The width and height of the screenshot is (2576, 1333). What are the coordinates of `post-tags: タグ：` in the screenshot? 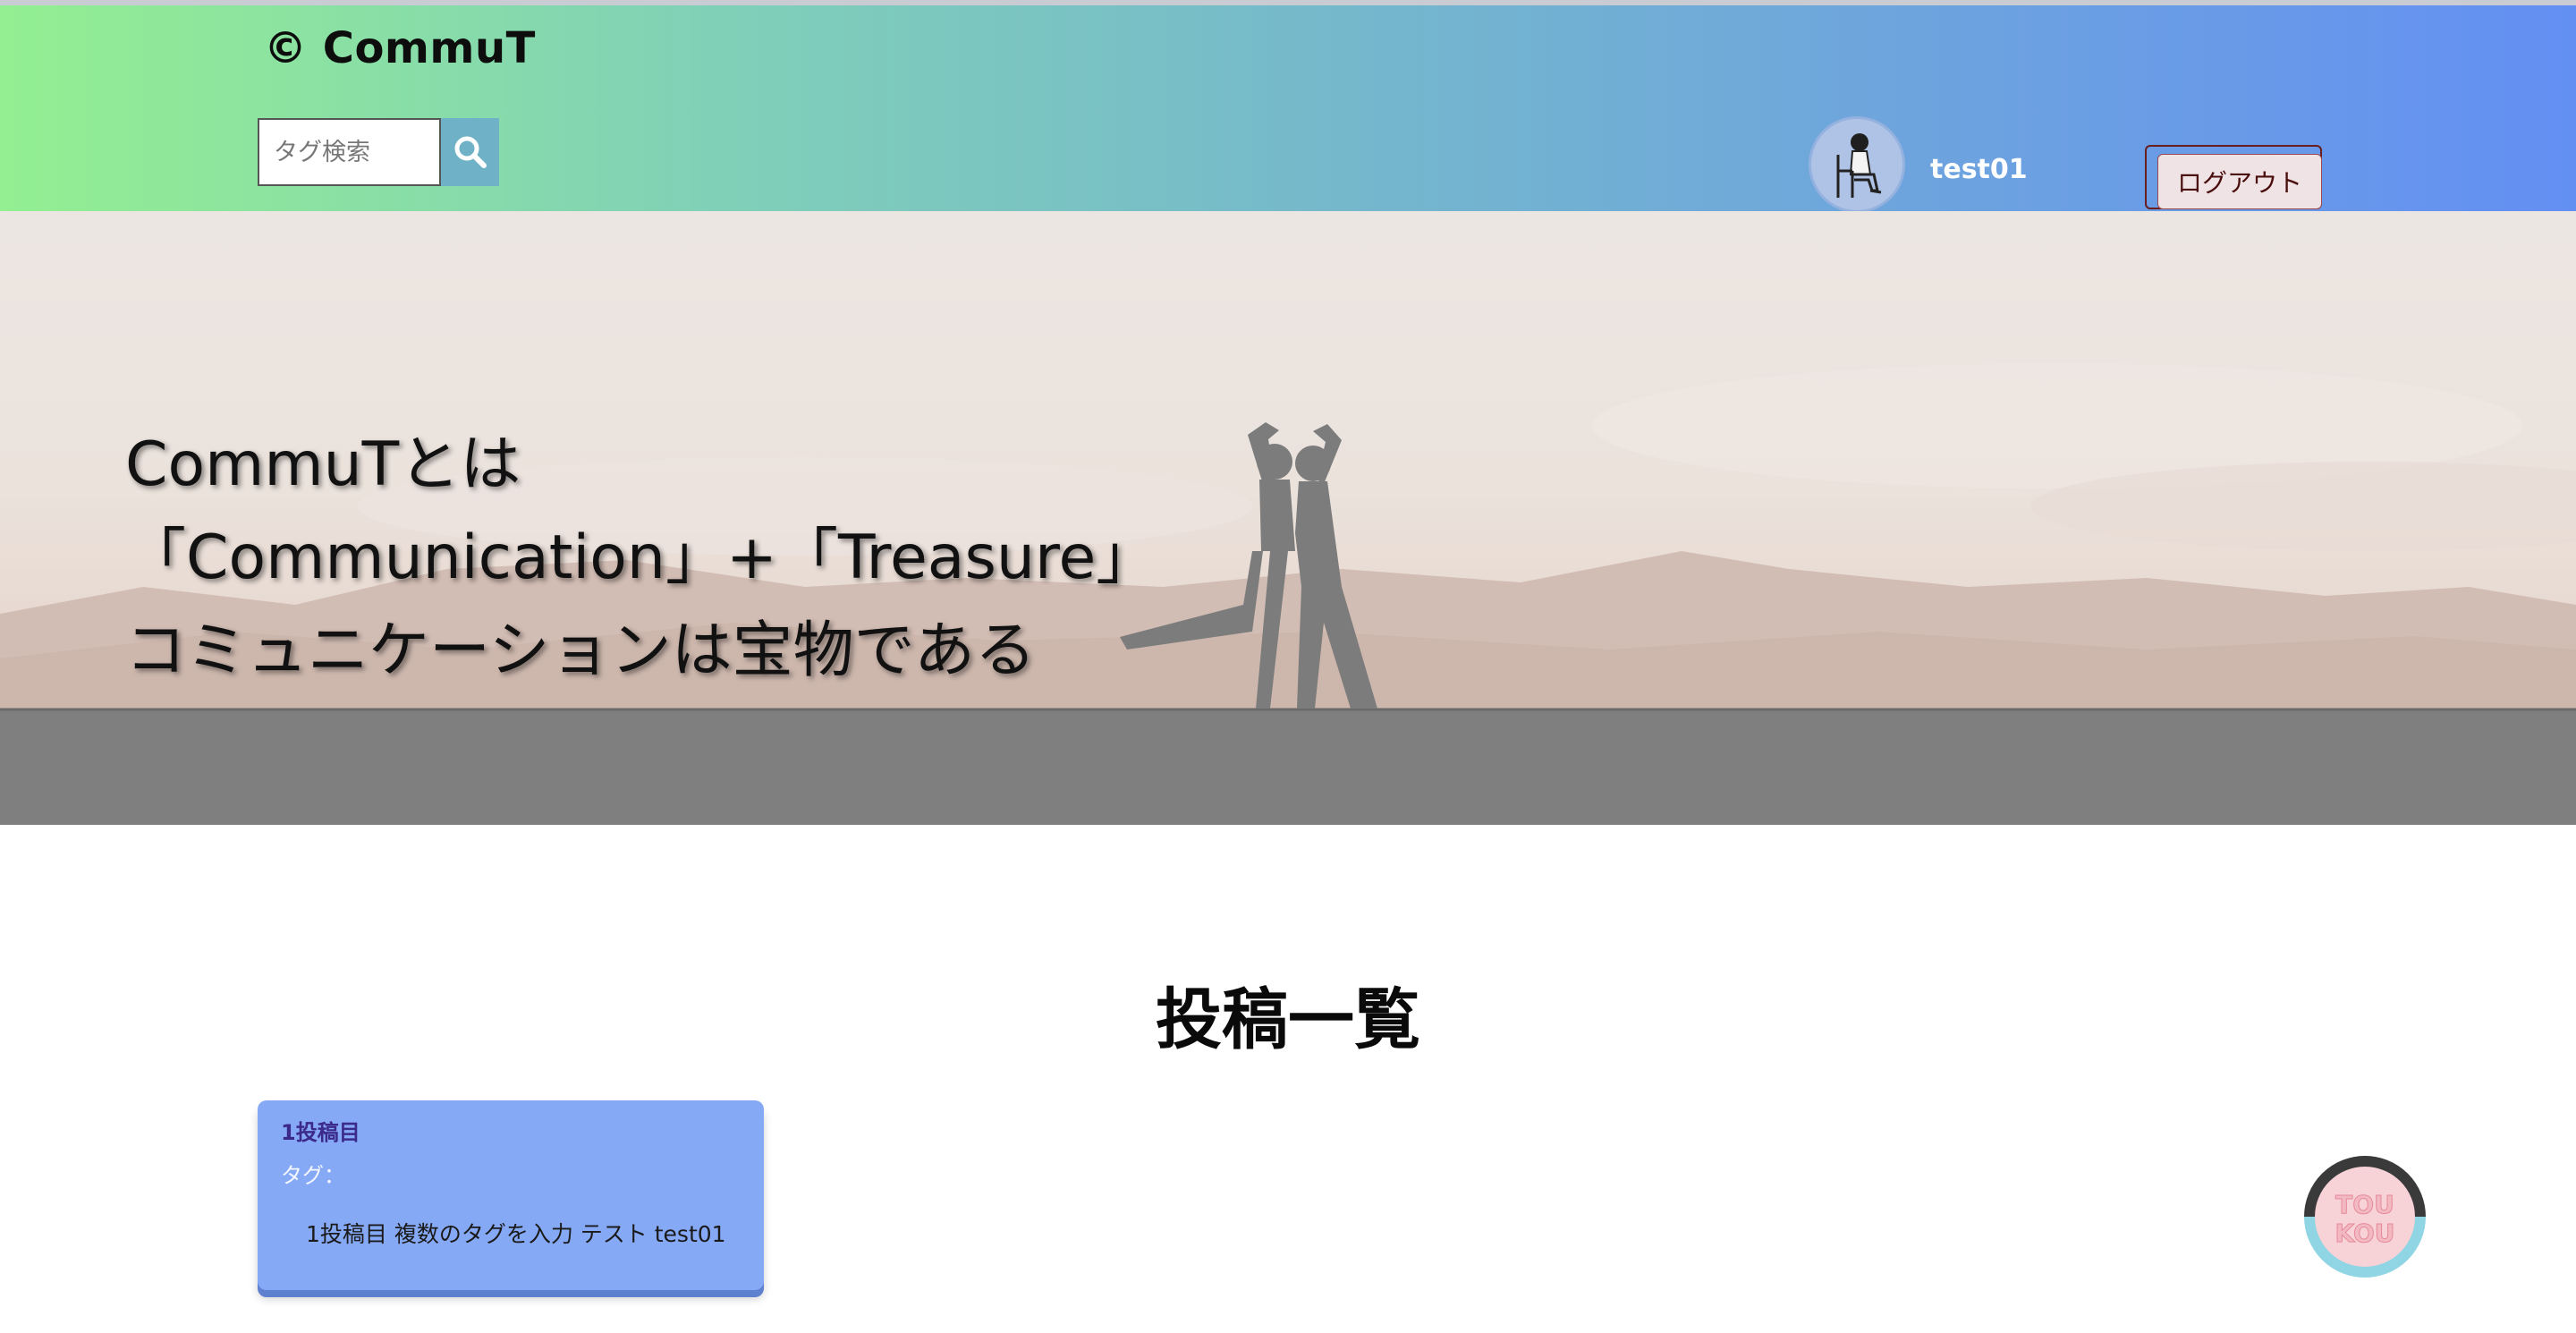 It's located at (313, 1175).